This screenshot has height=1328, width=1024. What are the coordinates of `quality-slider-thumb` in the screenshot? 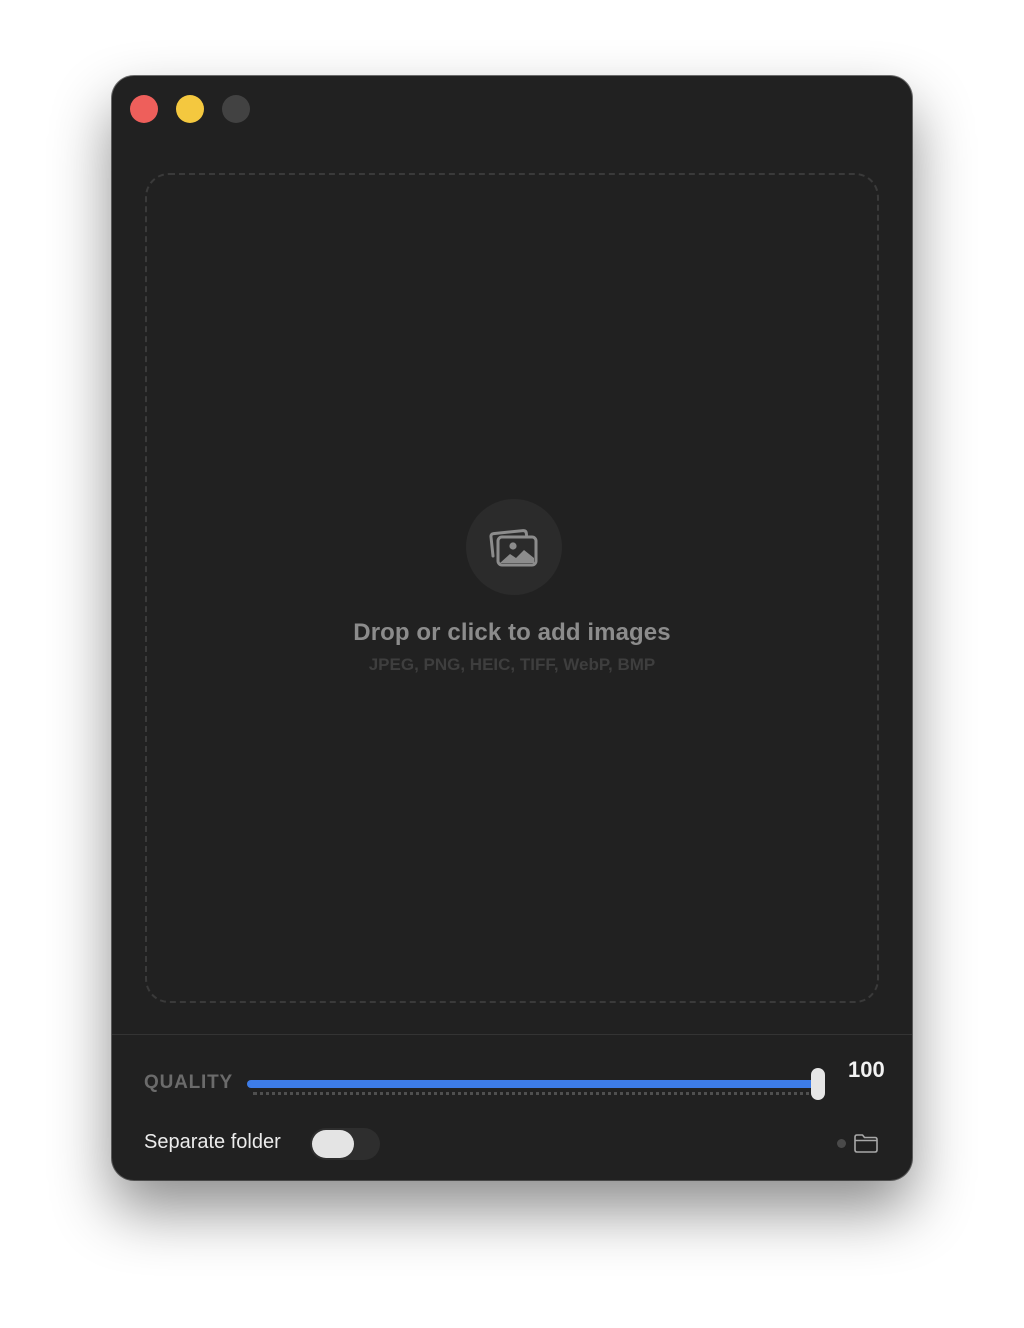 It's located at (818, 1084).